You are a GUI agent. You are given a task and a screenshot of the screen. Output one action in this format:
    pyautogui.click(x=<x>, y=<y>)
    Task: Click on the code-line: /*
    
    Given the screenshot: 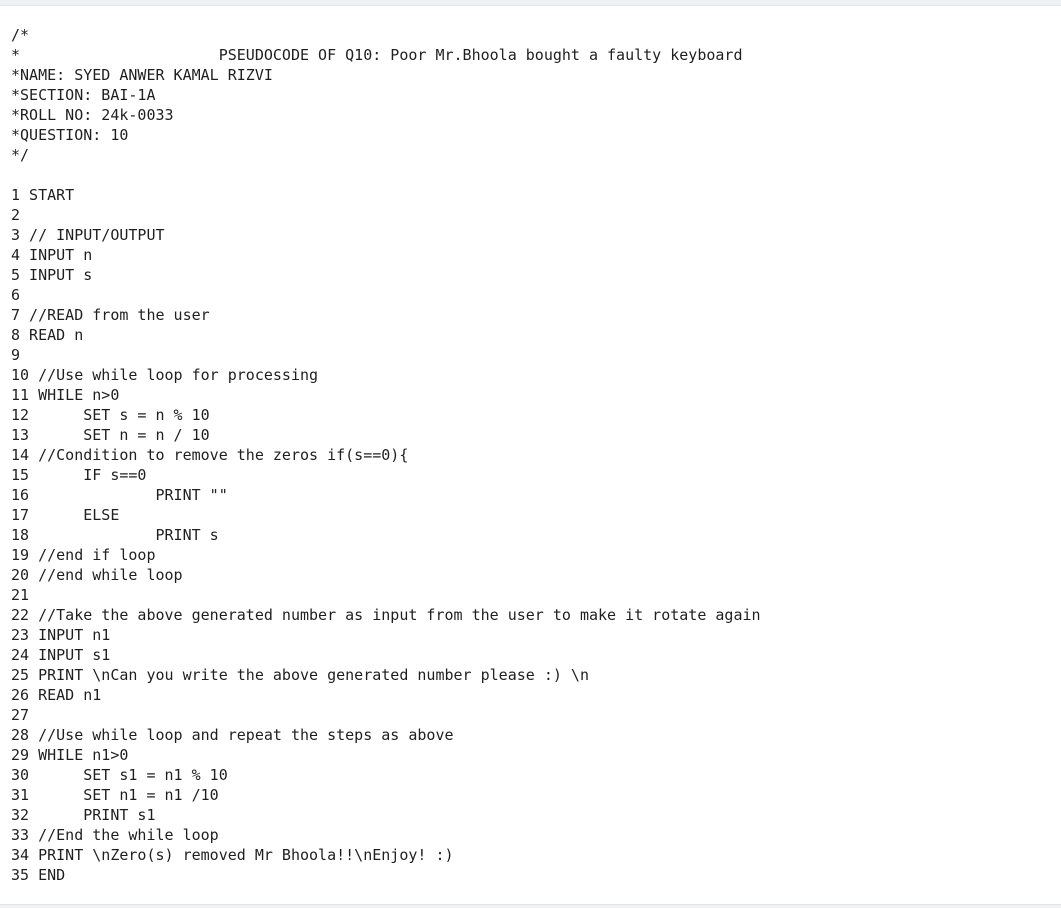 What is the action you would take?
    pyautogui.click(x=20, y=35)
    